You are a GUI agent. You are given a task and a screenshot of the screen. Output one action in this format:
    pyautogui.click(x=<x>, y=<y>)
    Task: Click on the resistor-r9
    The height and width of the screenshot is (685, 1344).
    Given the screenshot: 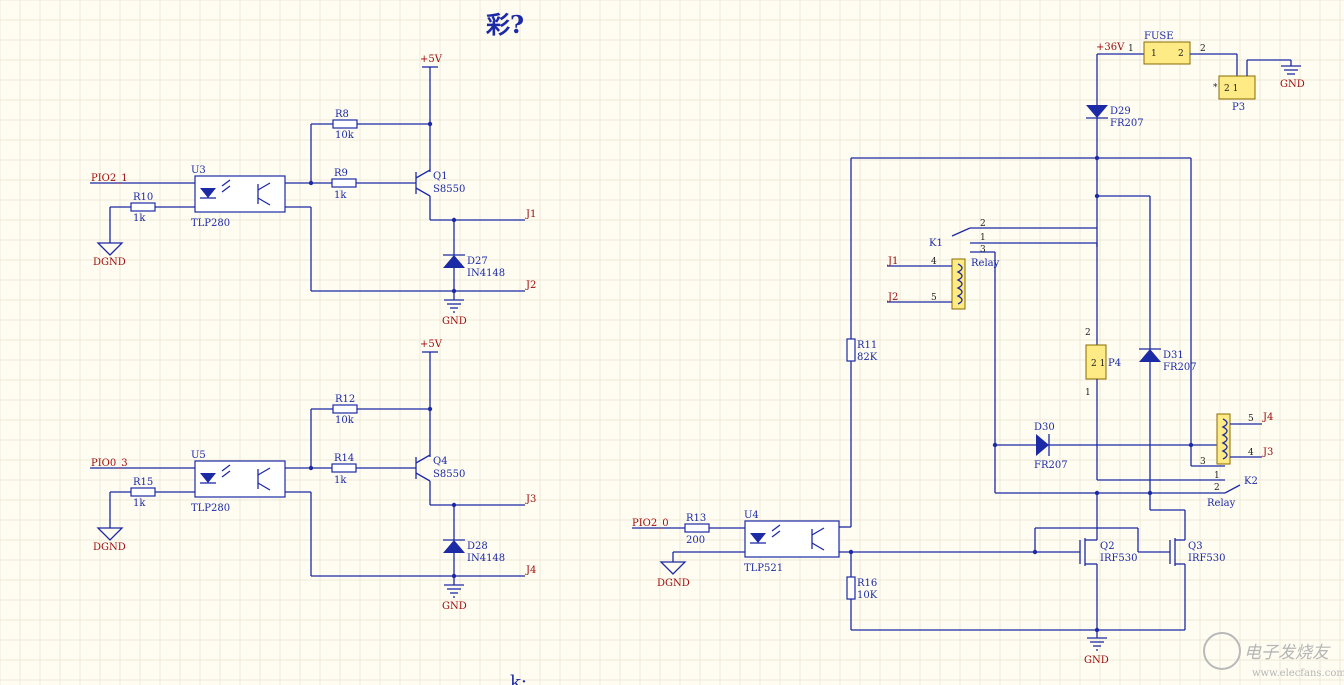 What is the action you would take?
    pyautogui.click(x=344, y=183)
    